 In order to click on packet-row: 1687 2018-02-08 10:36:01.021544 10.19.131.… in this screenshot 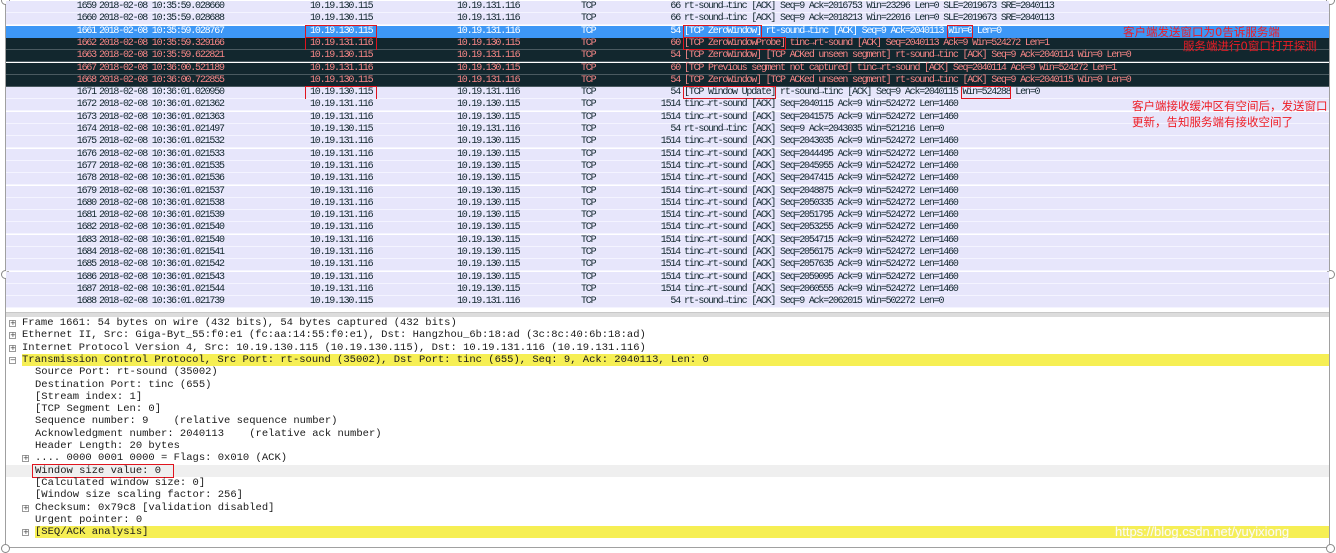, I will do `click(667, 289)`.